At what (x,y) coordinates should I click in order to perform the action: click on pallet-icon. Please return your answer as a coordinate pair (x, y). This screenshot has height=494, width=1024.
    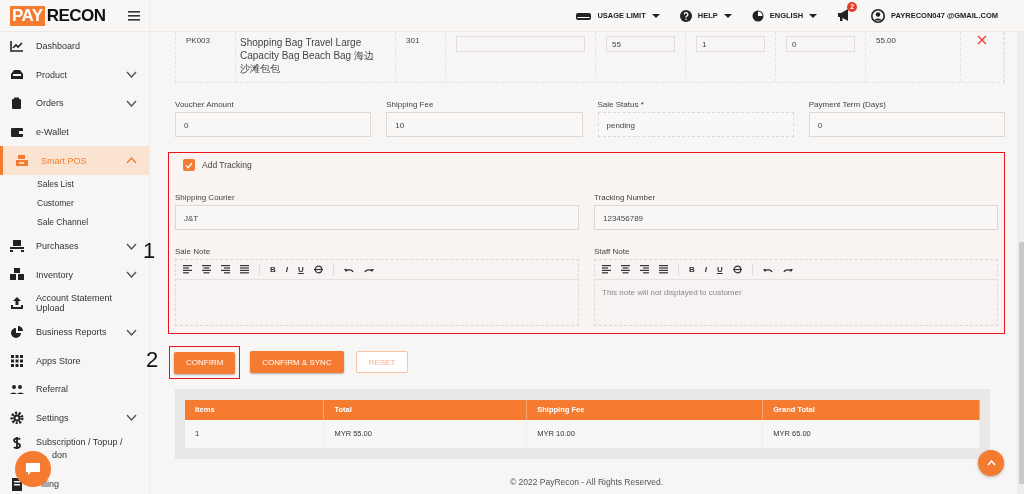
    Looking at the image, I should click on (17, 246).